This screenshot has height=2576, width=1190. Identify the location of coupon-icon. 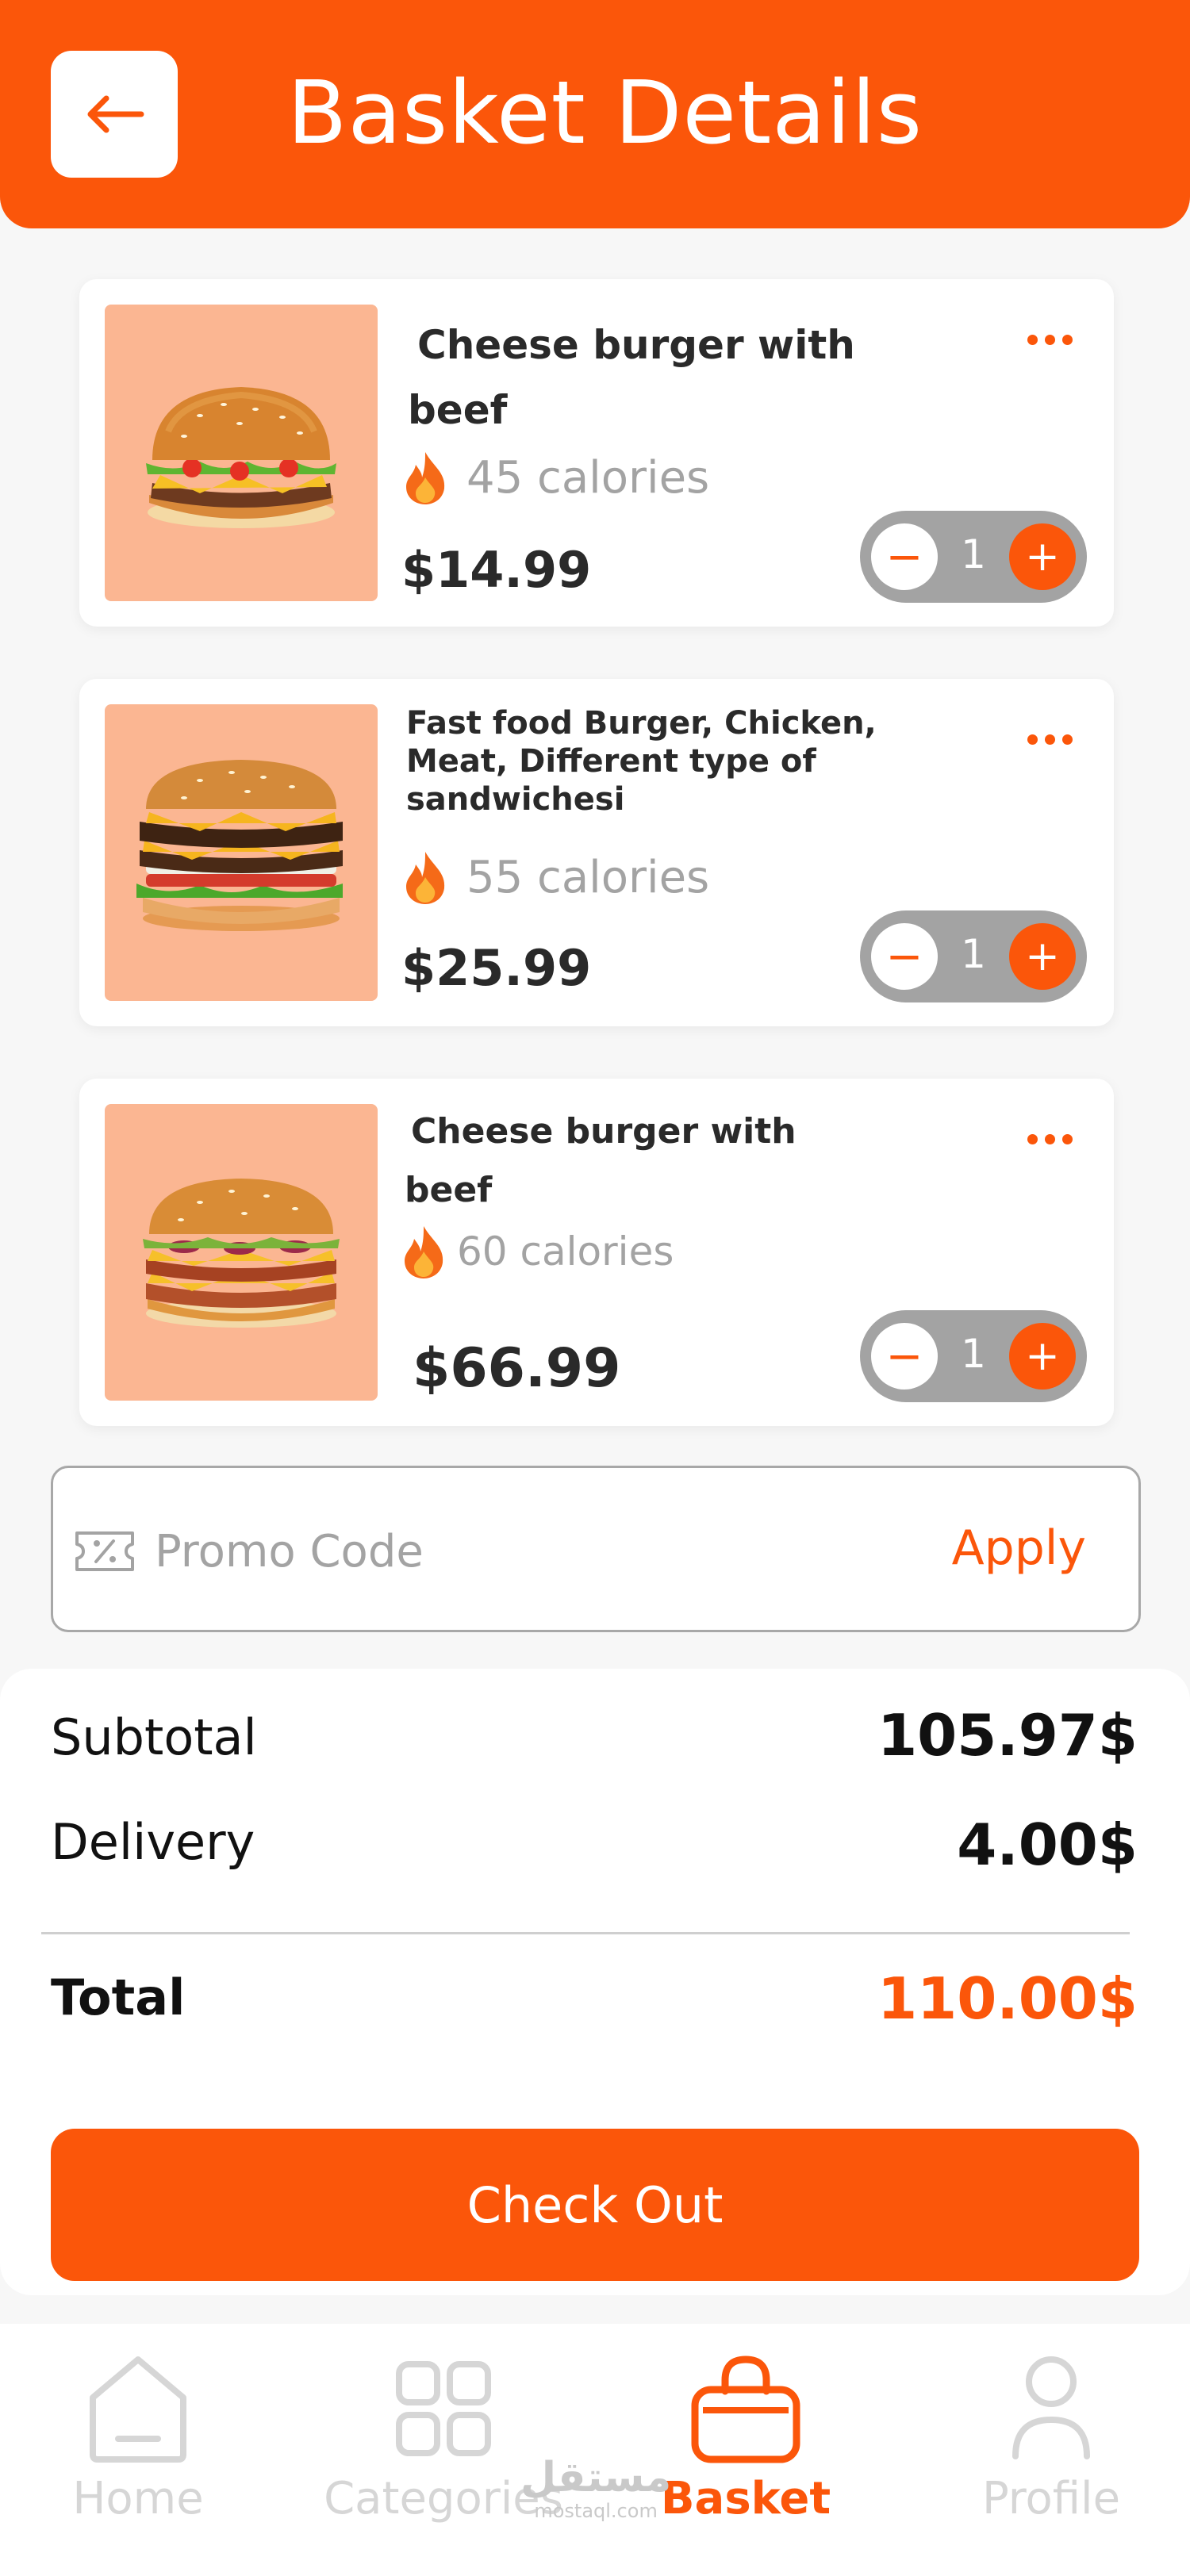
(104, 1551).